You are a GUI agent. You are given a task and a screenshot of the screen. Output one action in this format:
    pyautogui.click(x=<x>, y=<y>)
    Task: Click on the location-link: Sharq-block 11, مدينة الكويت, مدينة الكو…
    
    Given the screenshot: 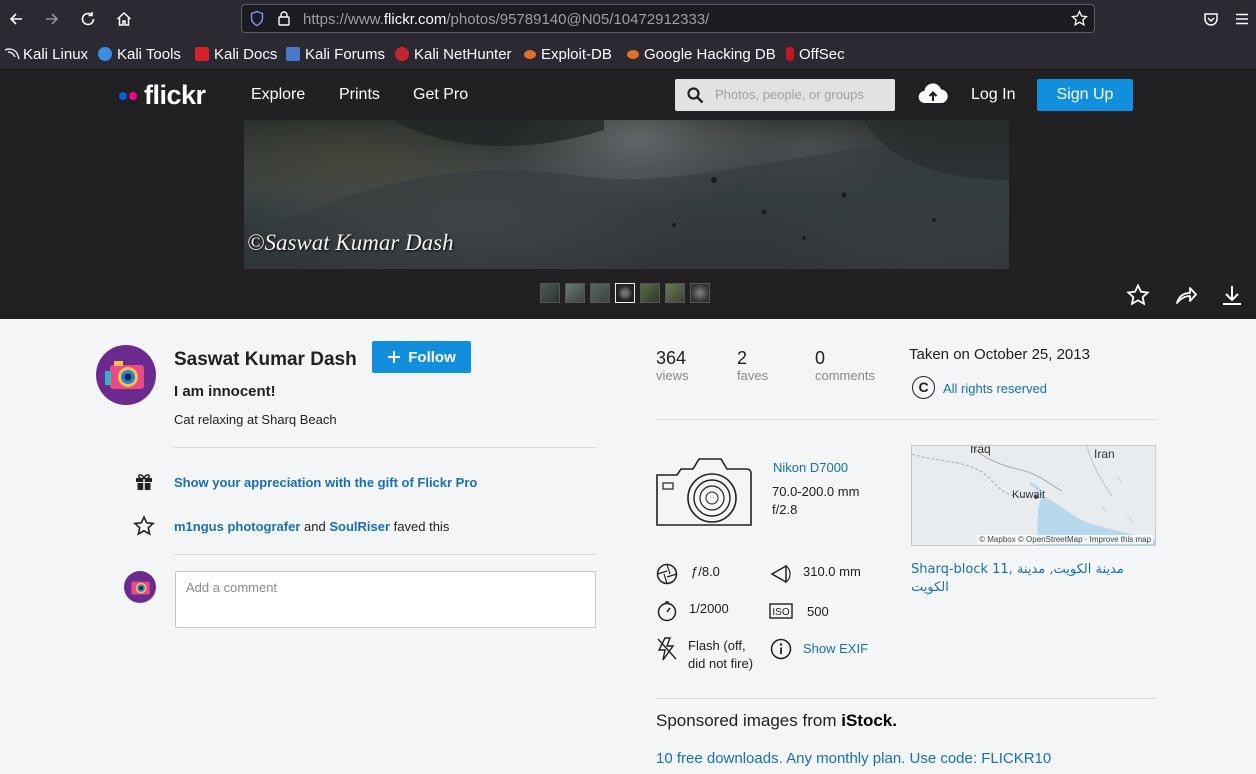 What is the action you would take?
    pyautogui.click(x=1033, y=579)
    